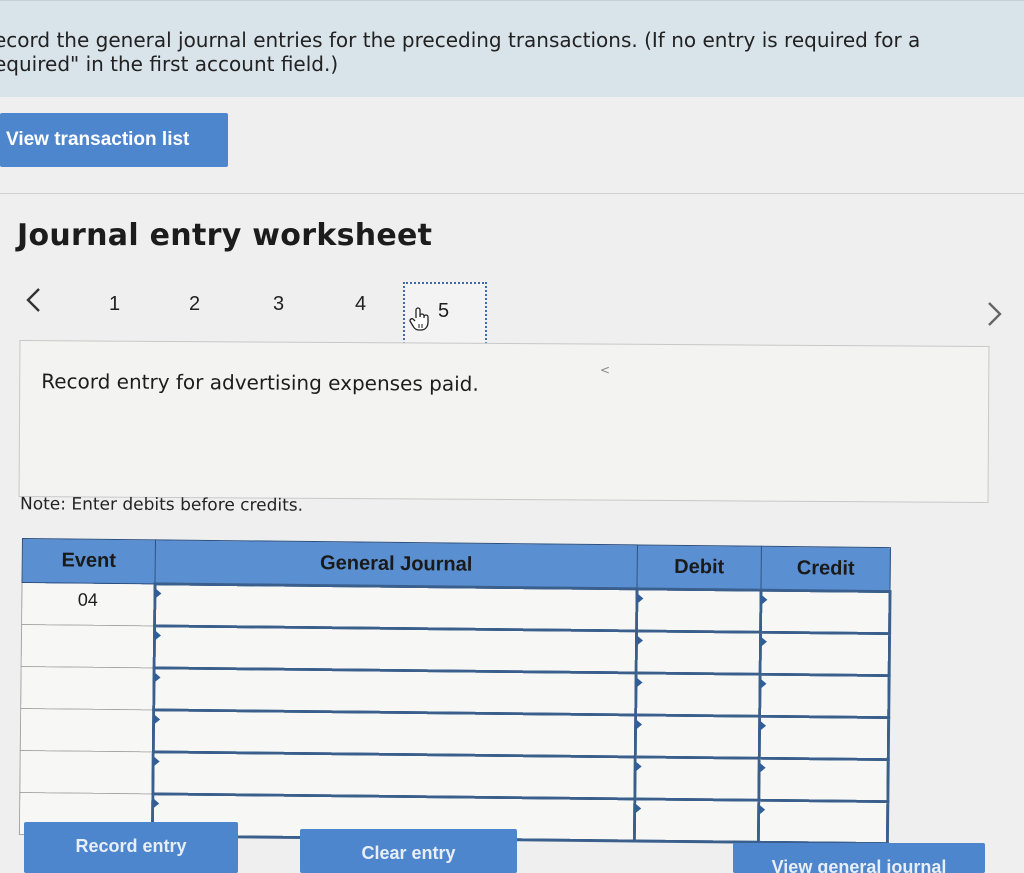 Image resolution: width=1024 pixels, height=873 pixels. Describe the element at coordinates (995, 317) in the screenshot. I see `chevron-right-icon` at that location.